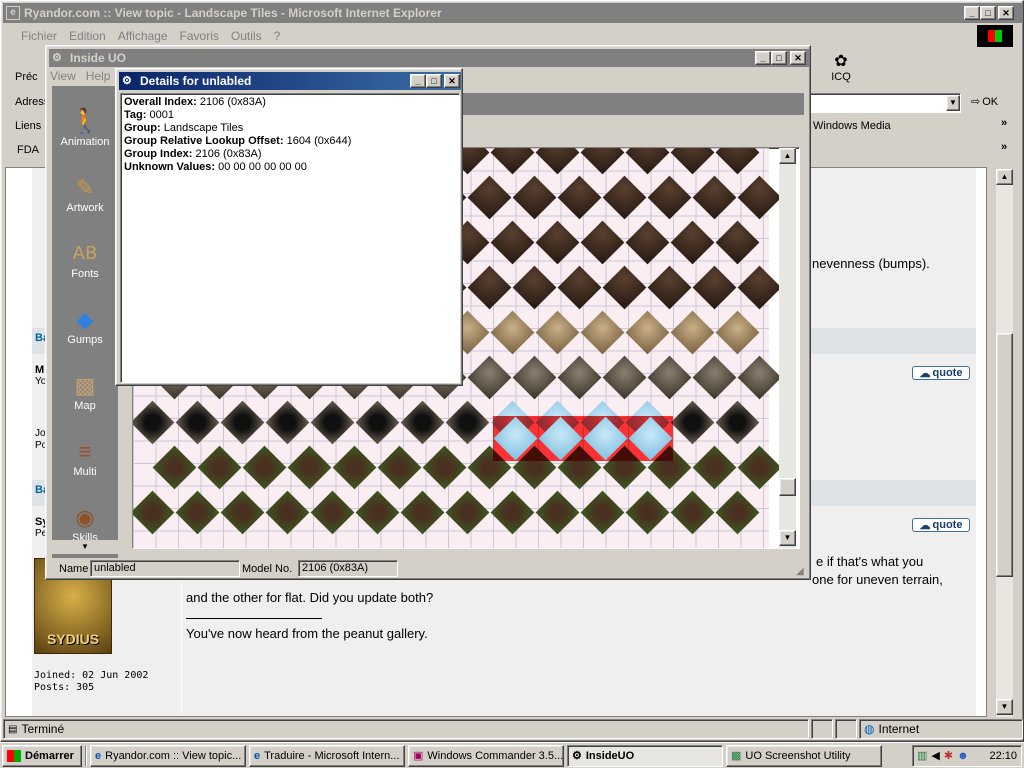 The width and height of the screenshot is (1024, 768). Describe the element at coordinates (779, 58) in the screenshot. I see `insideuo-maximize-button: □` at that location.